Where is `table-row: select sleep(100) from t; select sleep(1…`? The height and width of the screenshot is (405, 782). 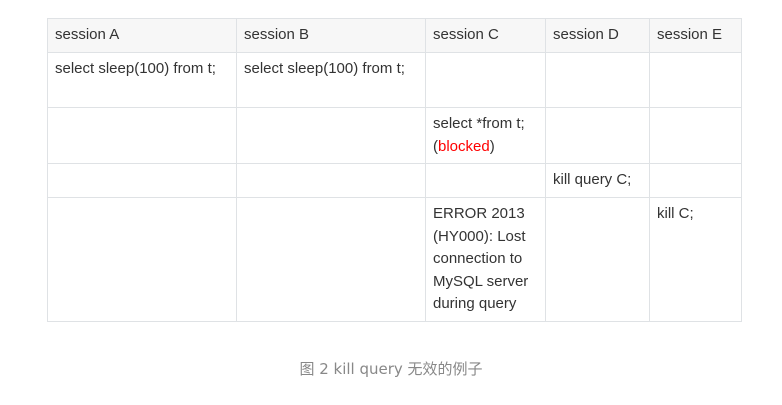
table-row: select sleep(100) from t; select sleep(1… is located at coordinates (394, 80).